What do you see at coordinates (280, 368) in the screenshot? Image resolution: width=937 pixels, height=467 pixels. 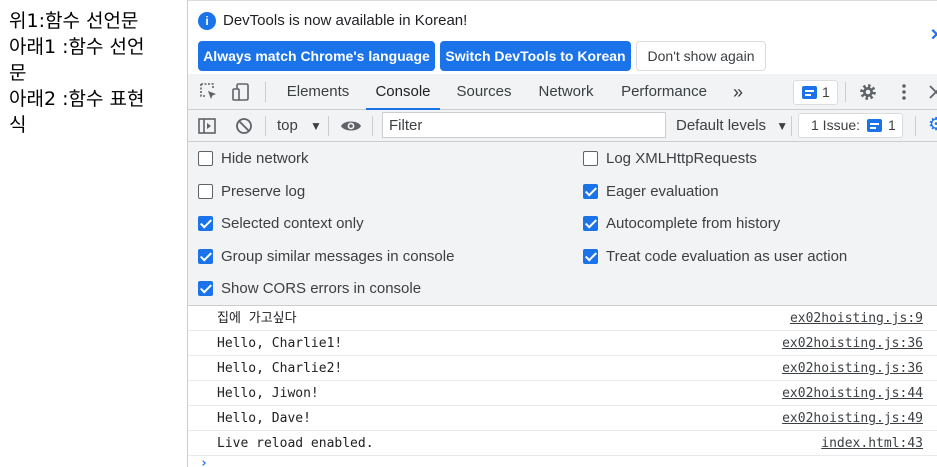 I see `message-text: Hello, Charlie2!` at bounding box center [280, 368].